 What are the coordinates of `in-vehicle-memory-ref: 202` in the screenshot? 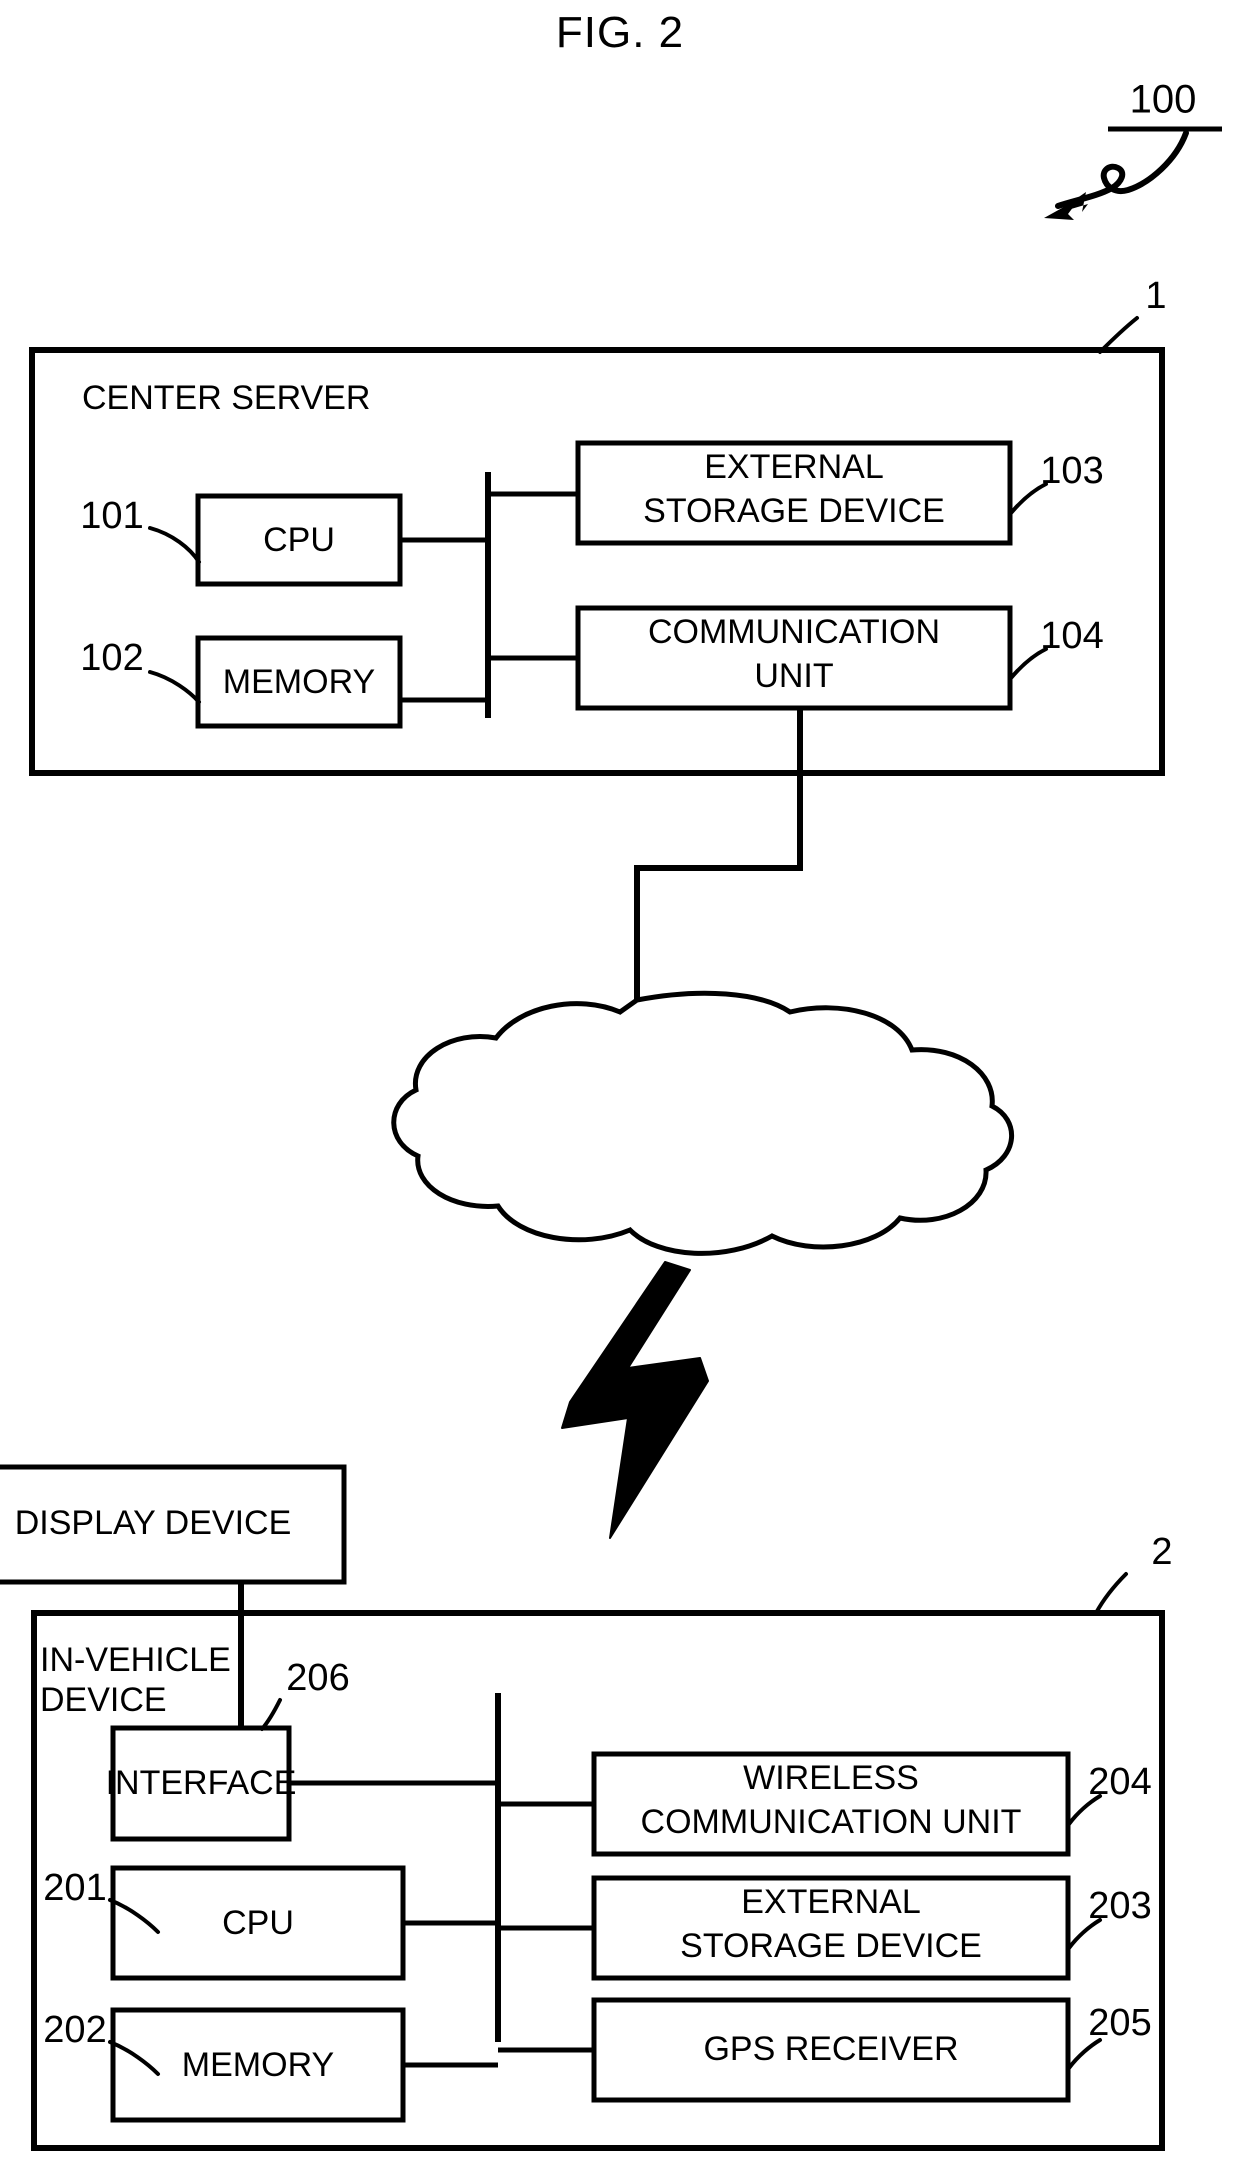 It's located at (74, 2030).